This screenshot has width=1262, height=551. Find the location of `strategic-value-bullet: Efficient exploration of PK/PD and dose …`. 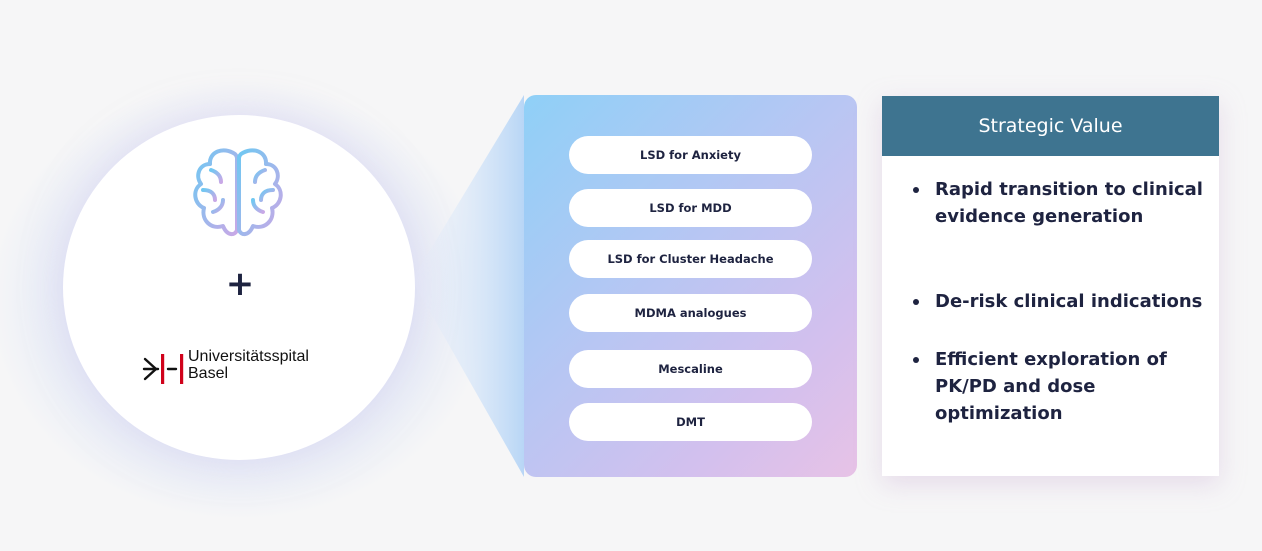

strategic-value-bullet: Efficient exploration of PK/PD and dose … is located at coordinates (1051, 386).